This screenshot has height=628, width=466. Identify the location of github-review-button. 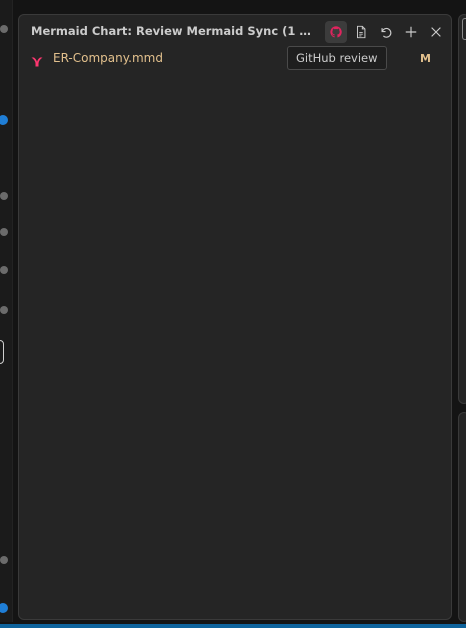
(336, 32).